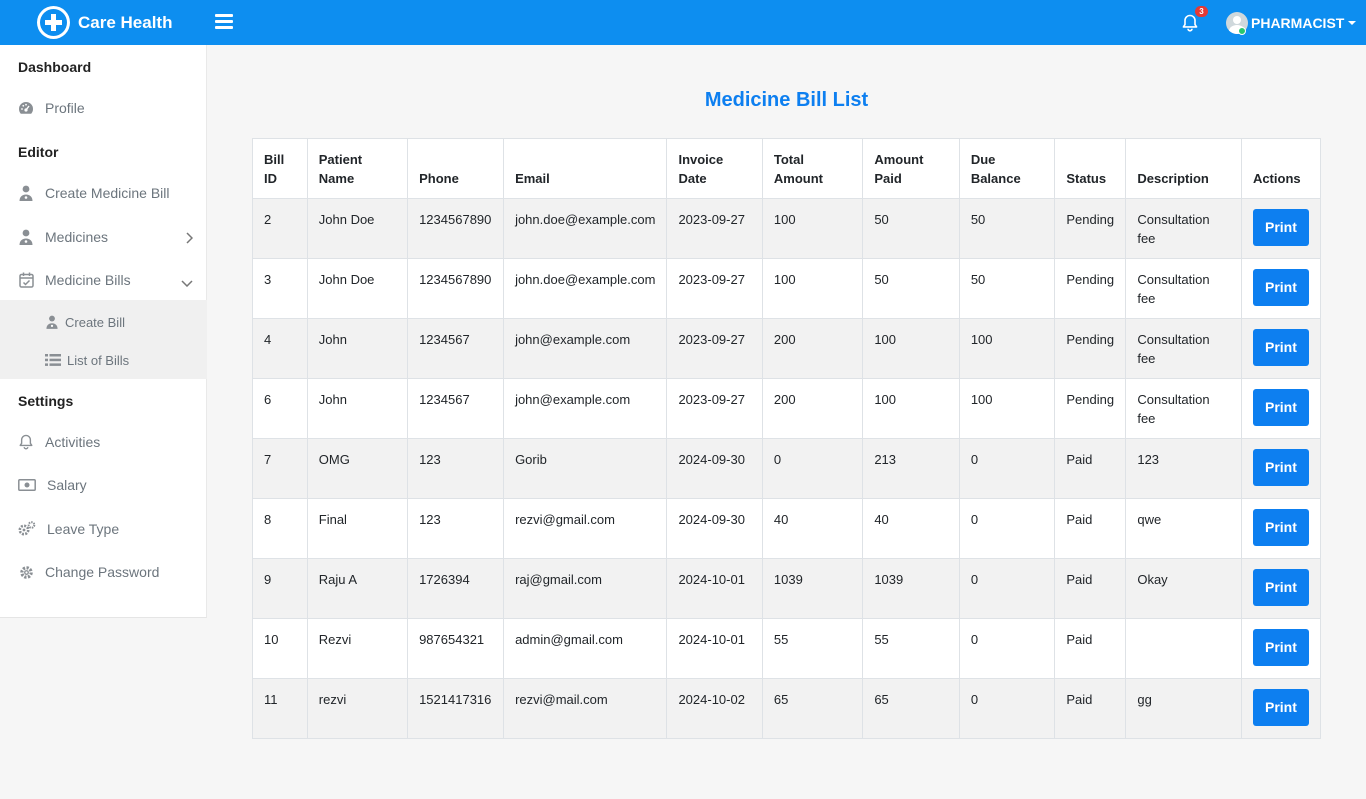 Image resolution: width=1366 pixels, height=799 pixels. I want to click on sidebar-subitem-create-bill: Create Bill, so click(103, 322).